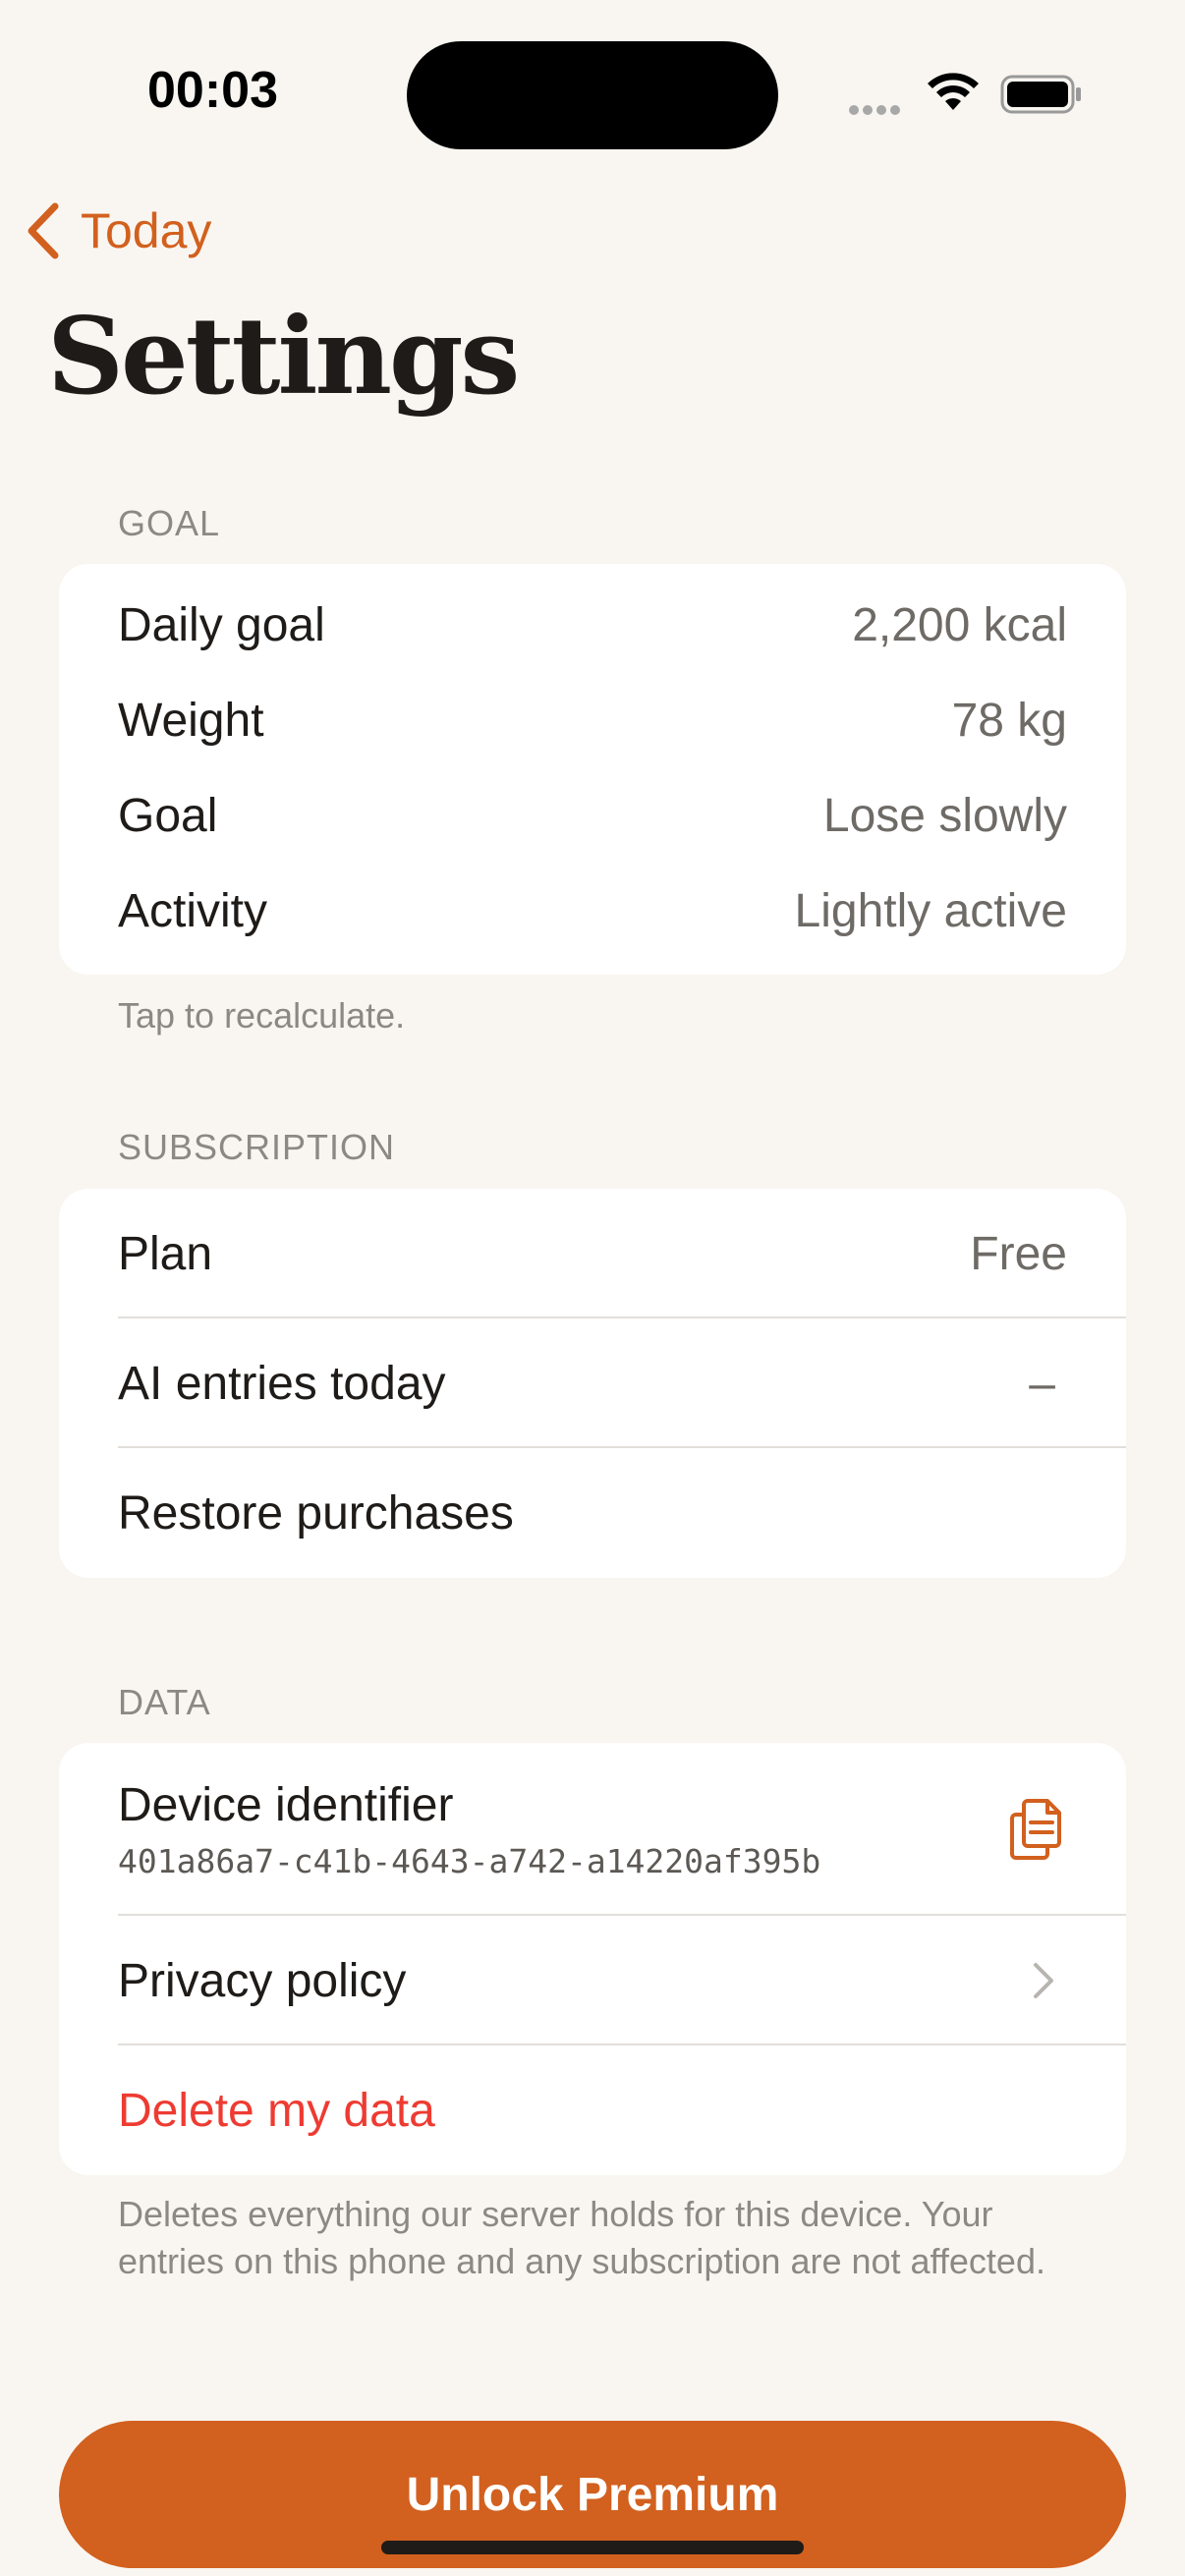  Describe the element at coordinates (954, 91) in the screenshot. I see `wifi-icon` at that location.